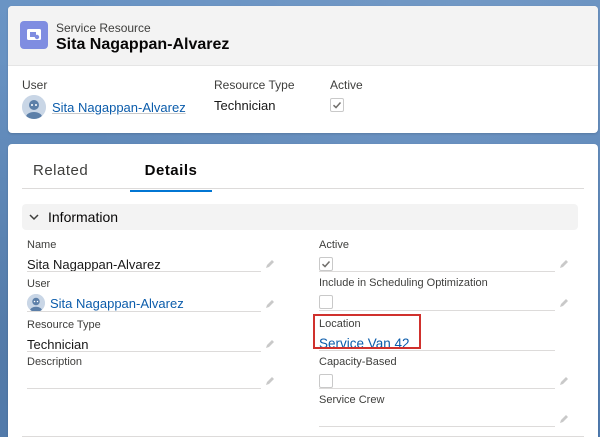 This screenshot has height=437, width=600. Describe the element at coordinates (103, 28) in the screenshot. I see `object-type-label: Service Resource` at that location.